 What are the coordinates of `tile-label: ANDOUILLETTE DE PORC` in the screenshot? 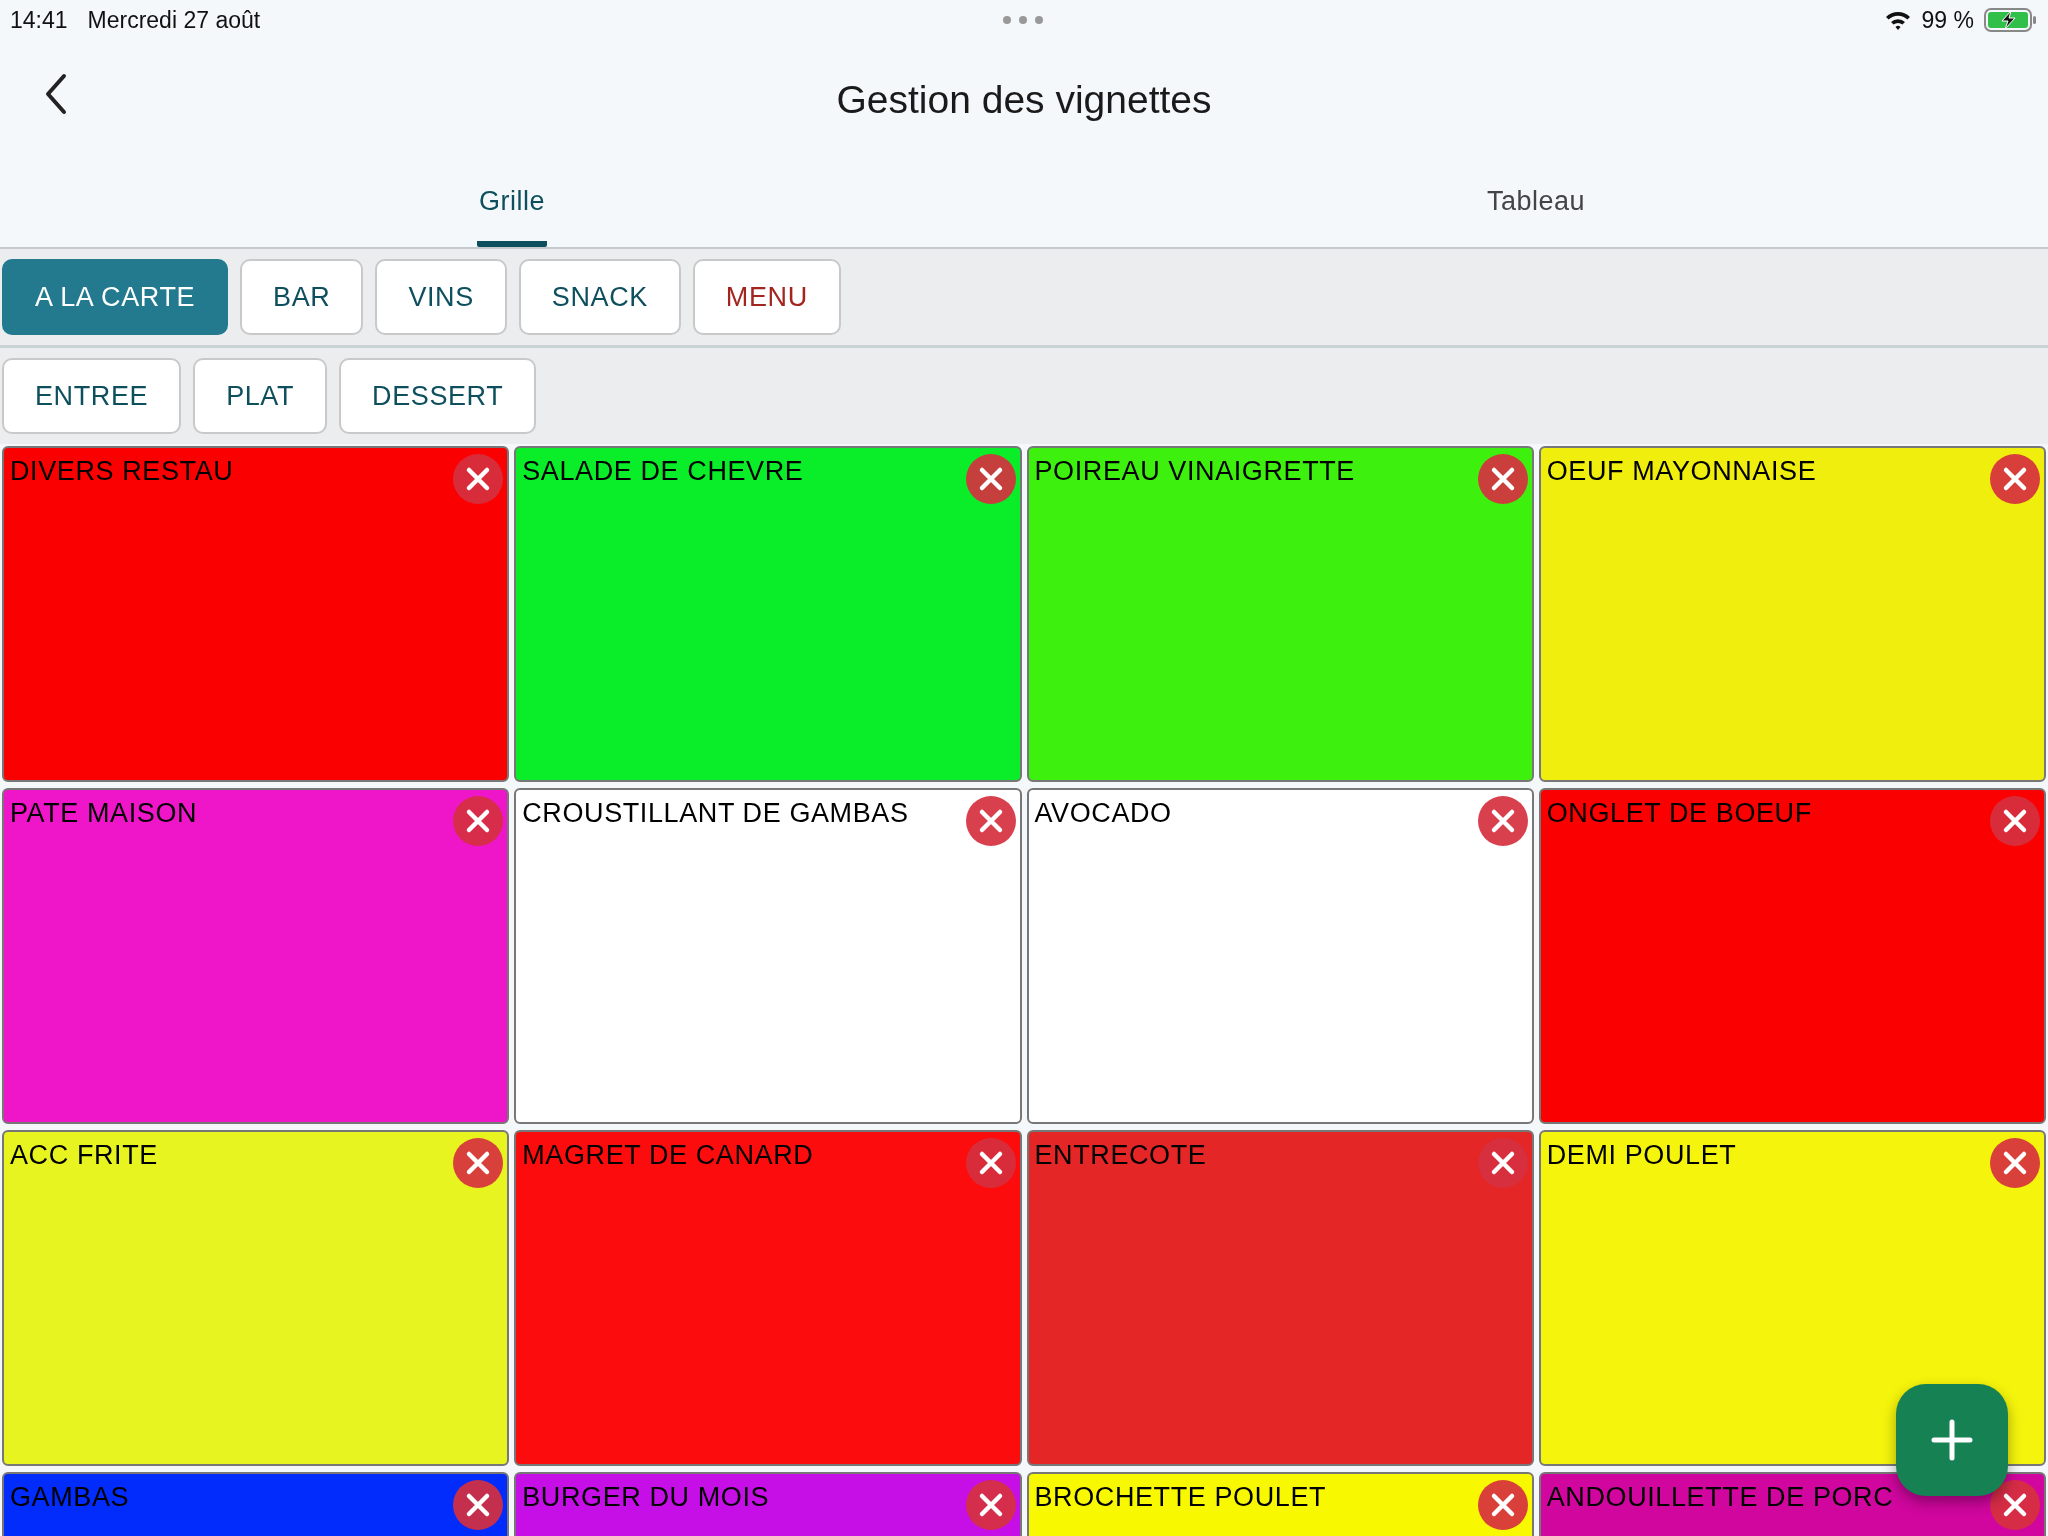 It's located at (1720, 1497).